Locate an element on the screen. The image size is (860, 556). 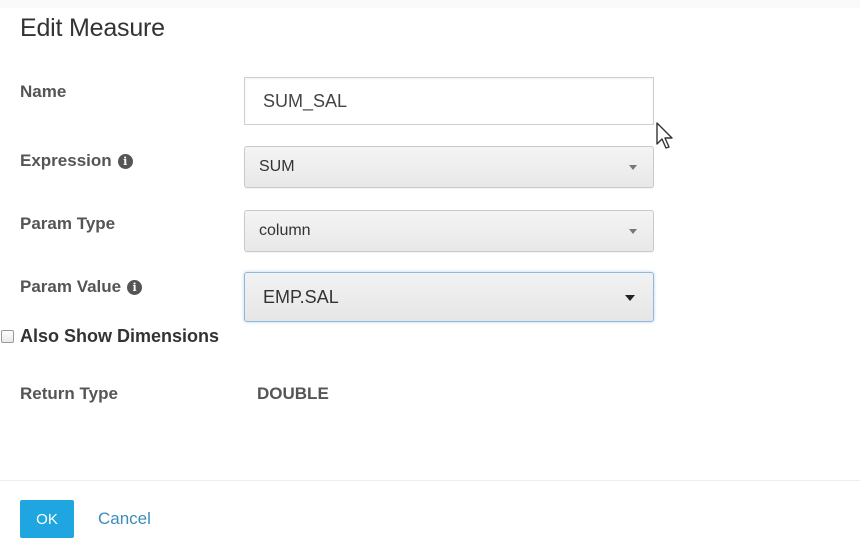
expression-label-text: Expression is located at coordinates (66, 160).